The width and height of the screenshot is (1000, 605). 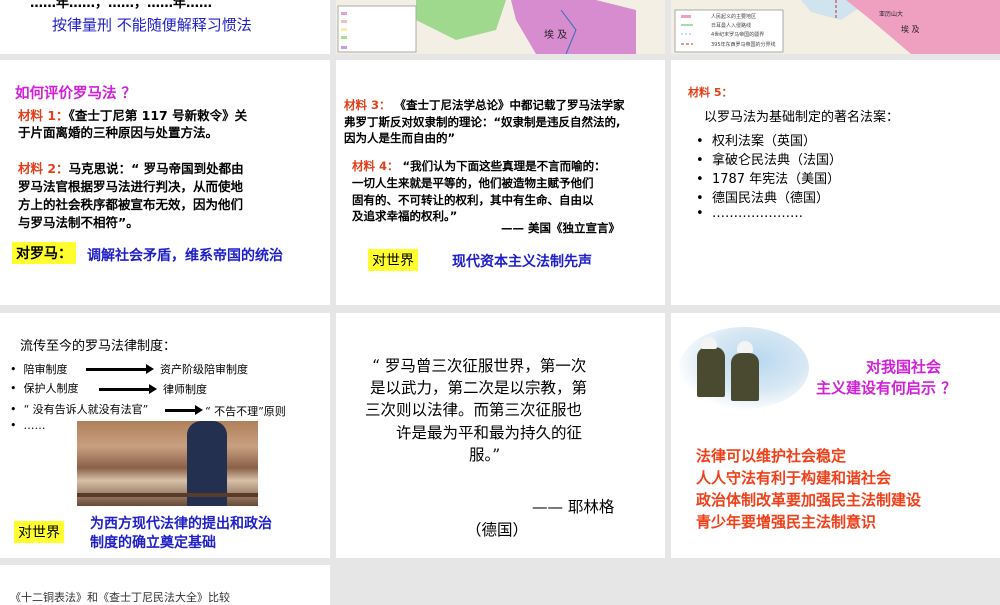 I want to click on question-line: 对我国社会, so click(x=904, y=367).